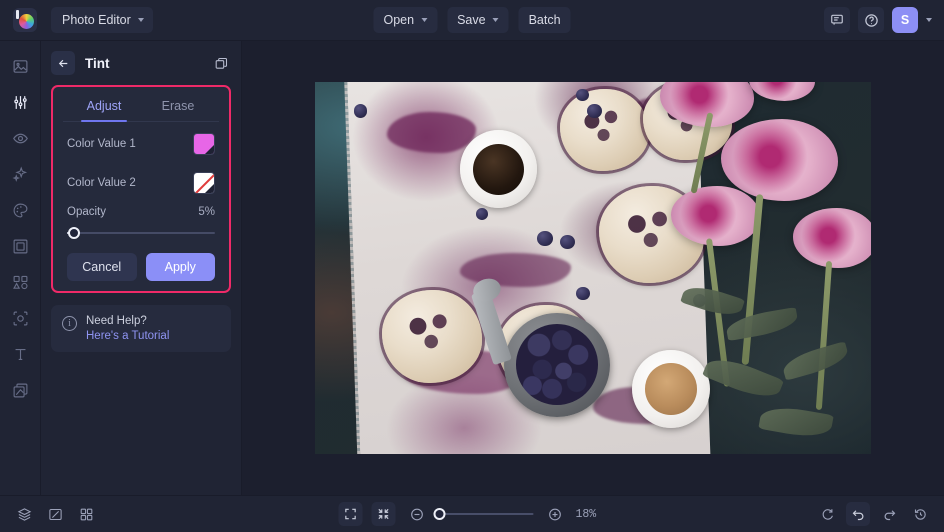 This screenshot has height=532, width=944. What do you see at coordinates (20, 138) in the screenshot?
I see `sidebar-item-retouch` at bounding box center [20, 138].